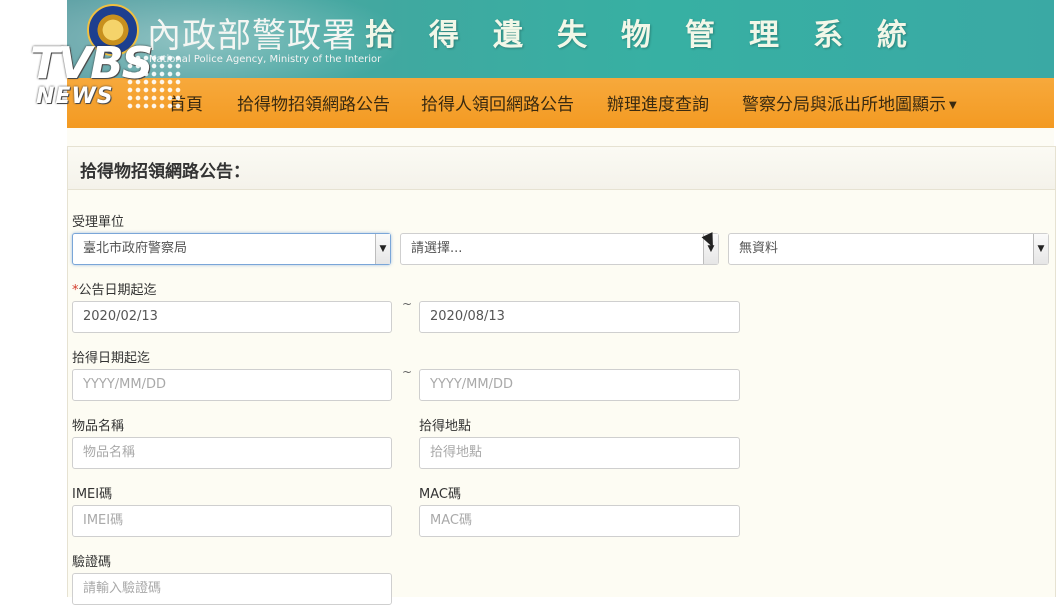 The width and height of the screenshot is (1060, 605). What do you see at coordinates (658, 102) in the screenshot?
I see `nav-progress-query: 辦理進度查詢` at bounding box center [658, 102].